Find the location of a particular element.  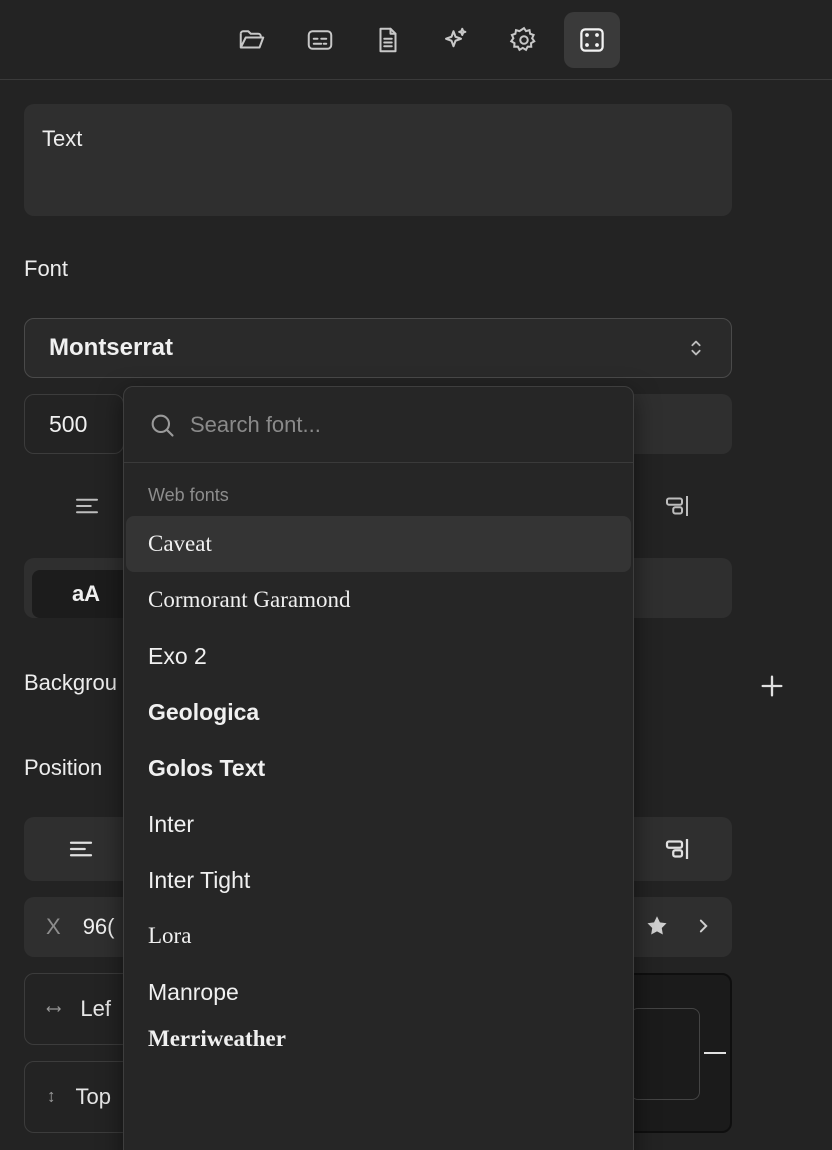

font-option-inter-tight: Inter Tight is located at coordinates (378, 880).